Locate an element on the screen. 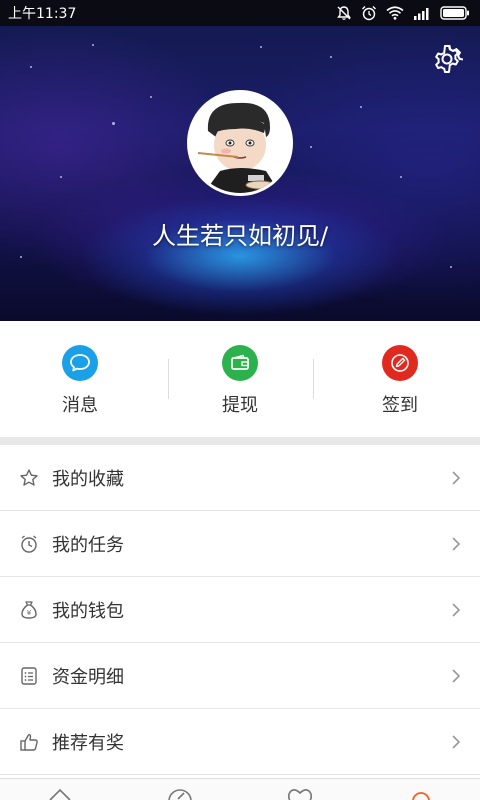 Image resolution: width=480 pixels, height=800 pixels. menu-label: 推荐有奖 is located at coordinates (88, 743).